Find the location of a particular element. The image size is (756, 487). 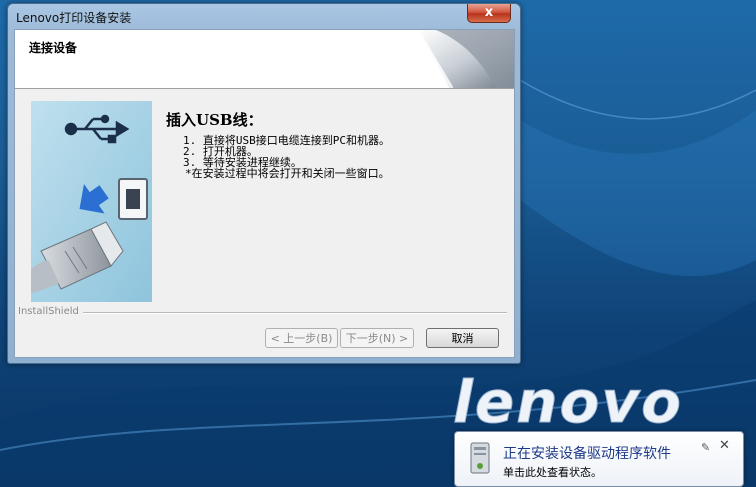

window-title: Lenovo打印设备安装 is located at coordinates (74, 18).